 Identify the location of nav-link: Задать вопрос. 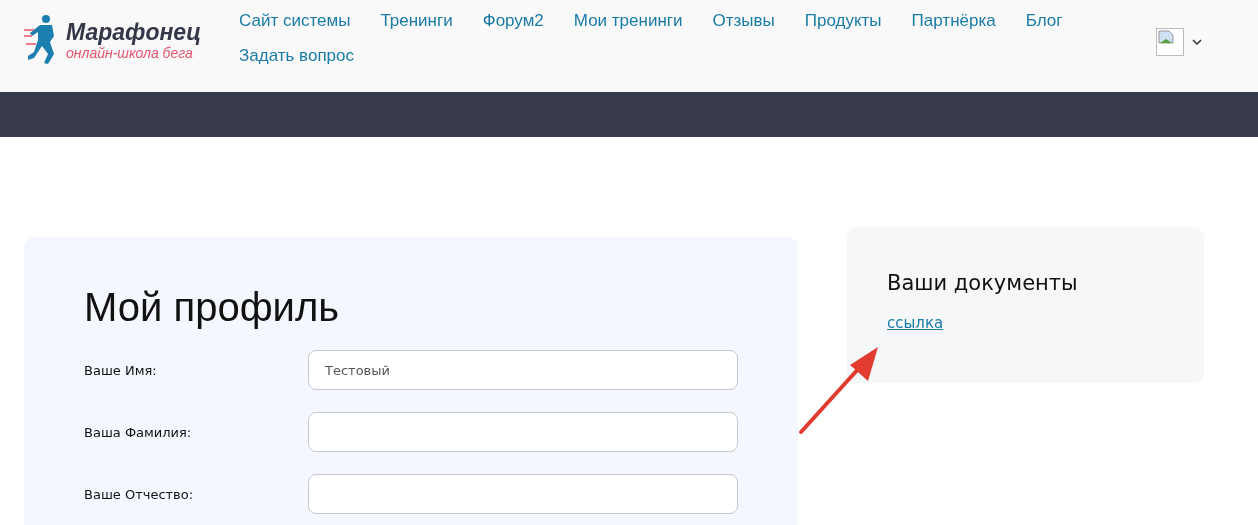
(296, 56).